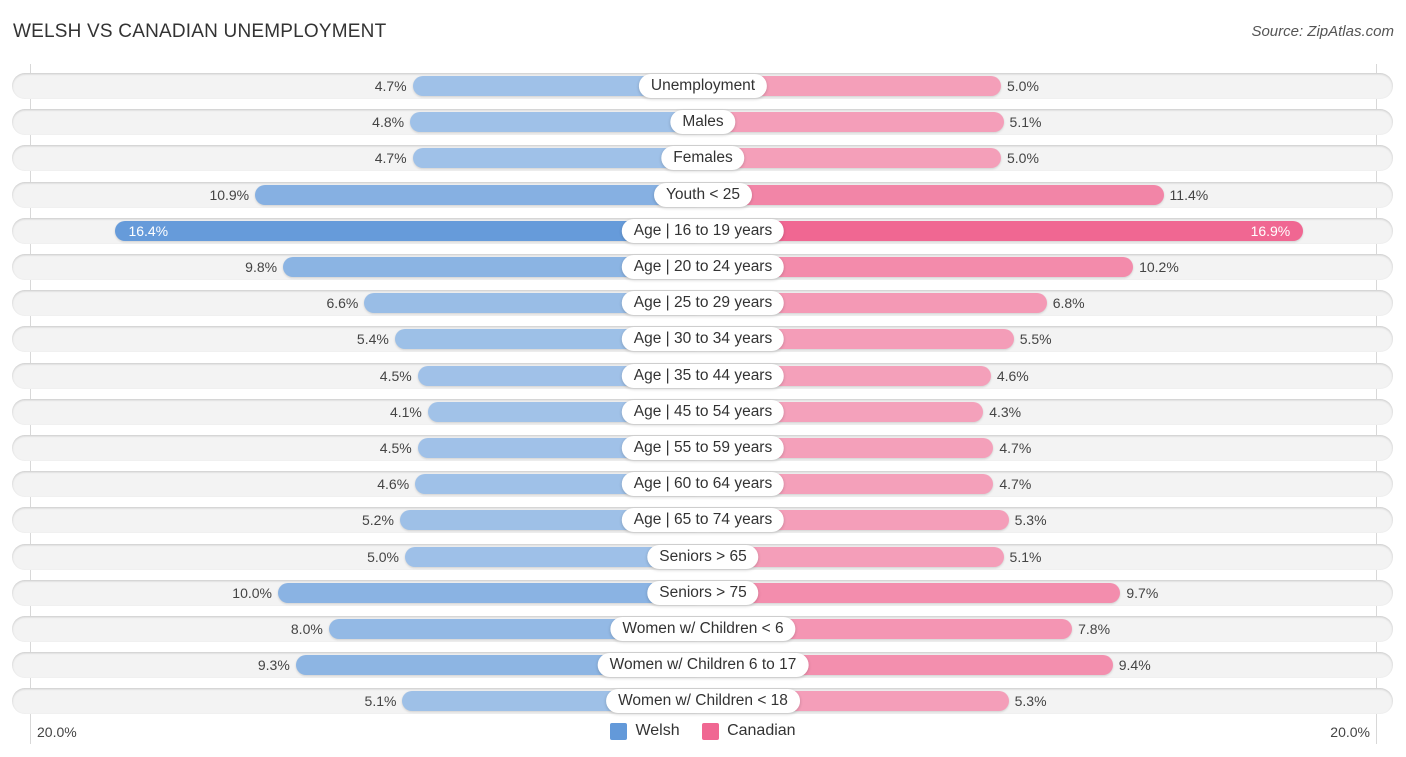 The height and width of the screenshot is (757, 1406). What do you see at coordinates (395, 376) in the screenshot?
I see `value-label-welsh-age-35-to-44-years: 4.5%` at bounding box center [395, 376].